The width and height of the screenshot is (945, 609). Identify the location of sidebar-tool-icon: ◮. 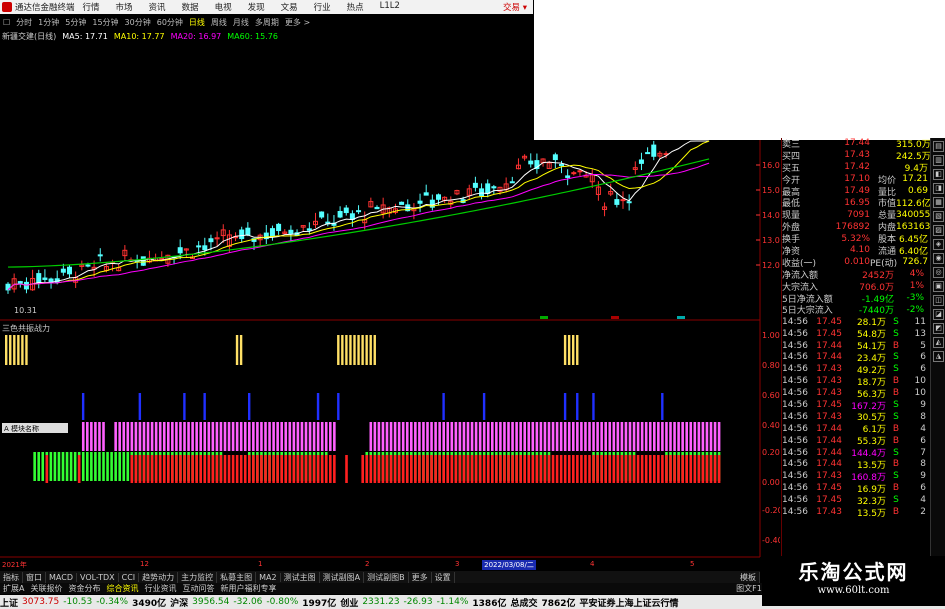
(938, 356).